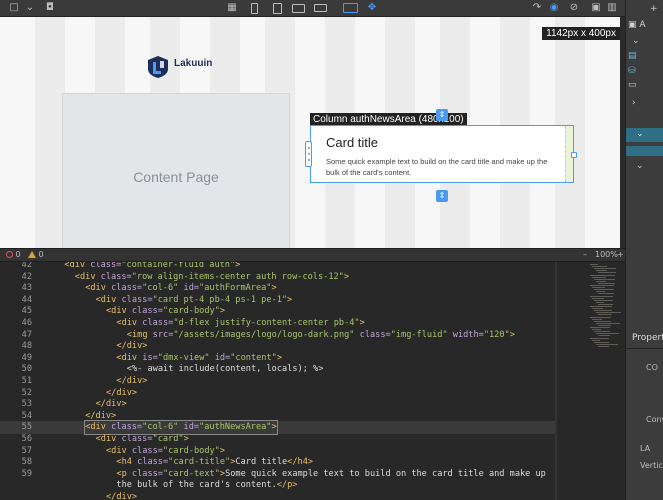 This screenshot has width=663, height=500. Describe the element at coordinates (50, 8) in the screenshot. I see `camera-icon: ◘` at that location.